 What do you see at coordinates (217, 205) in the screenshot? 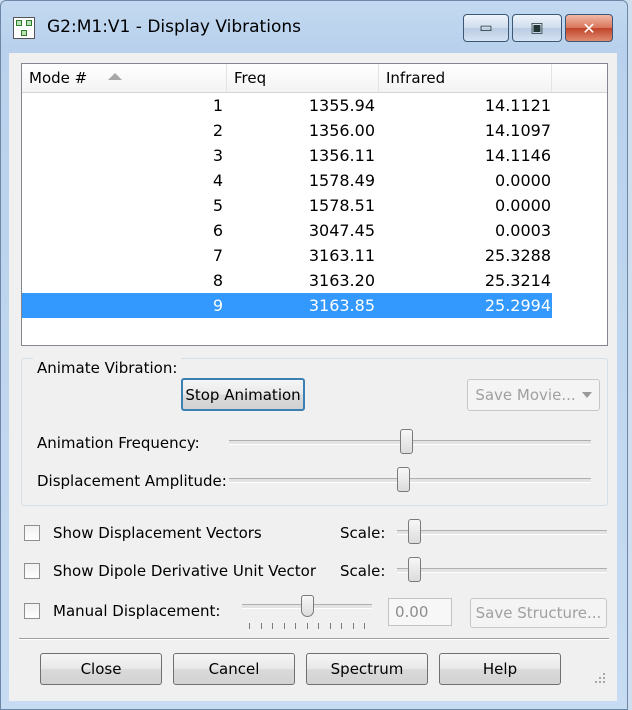
I see `mode-cell: 5` at bounding box center [217, 205].